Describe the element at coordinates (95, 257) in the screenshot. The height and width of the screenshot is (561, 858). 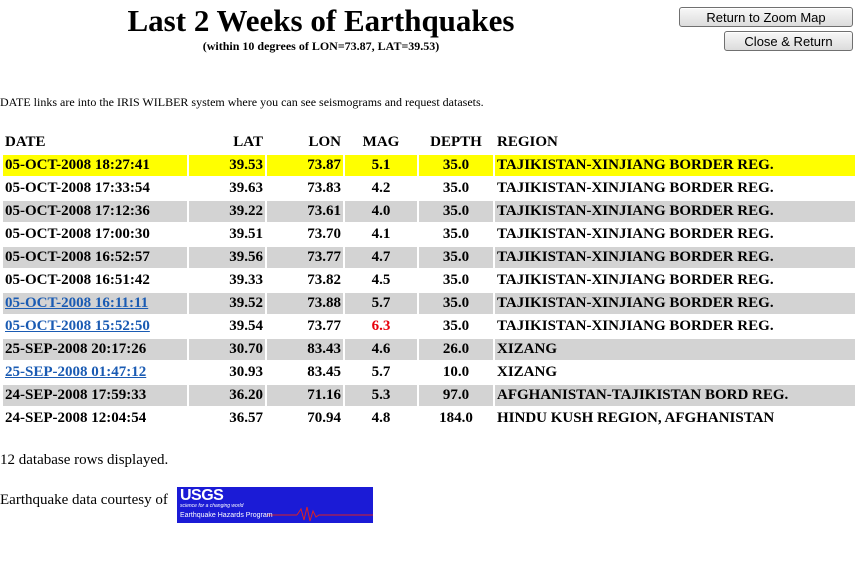
I see `cell-date: 05-OCT-2008 16:52:57` at that location.